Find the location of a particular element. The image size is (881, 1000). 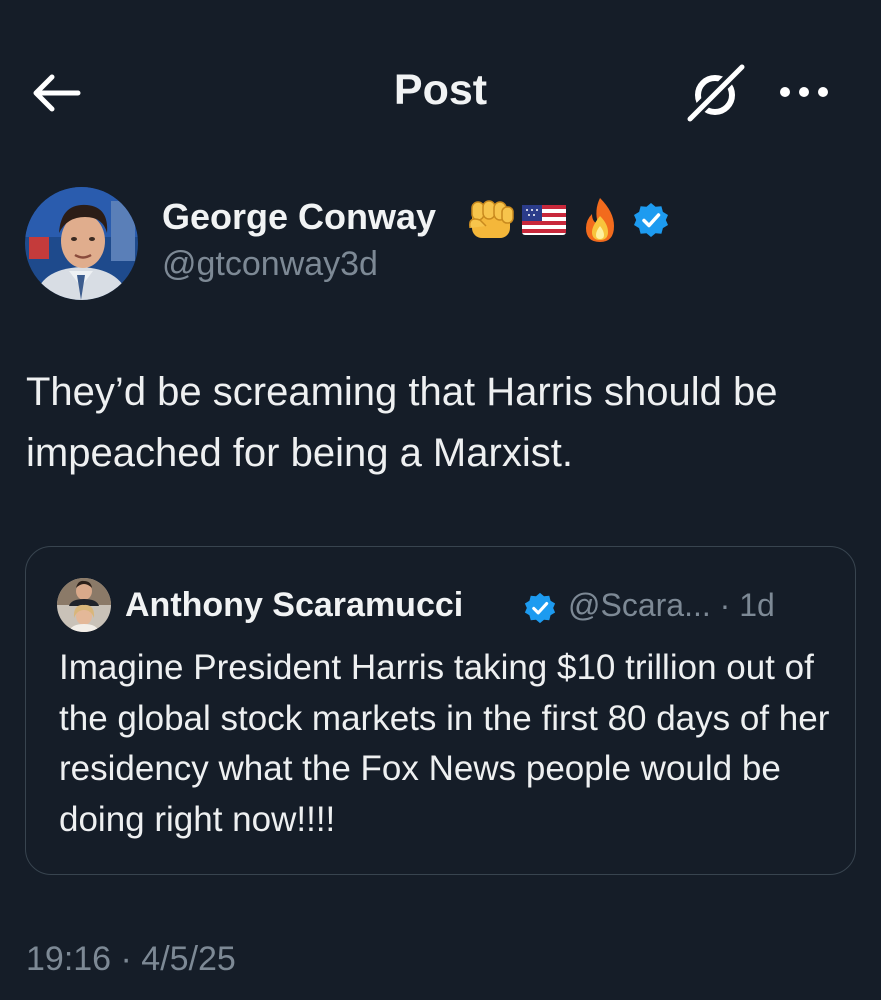

author-avatar is located at coordinates (81, 243).